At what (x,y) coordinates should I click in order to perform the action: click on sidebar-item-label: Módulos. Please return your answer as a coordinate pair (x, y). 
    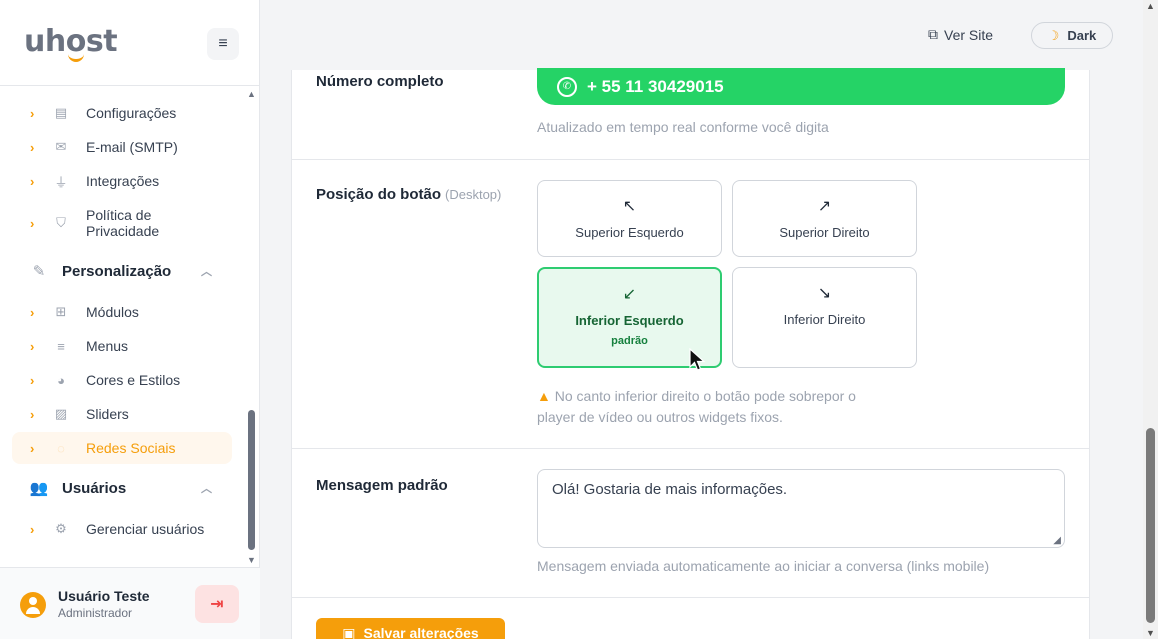
    Looking at the image, I should click on (112, 312).